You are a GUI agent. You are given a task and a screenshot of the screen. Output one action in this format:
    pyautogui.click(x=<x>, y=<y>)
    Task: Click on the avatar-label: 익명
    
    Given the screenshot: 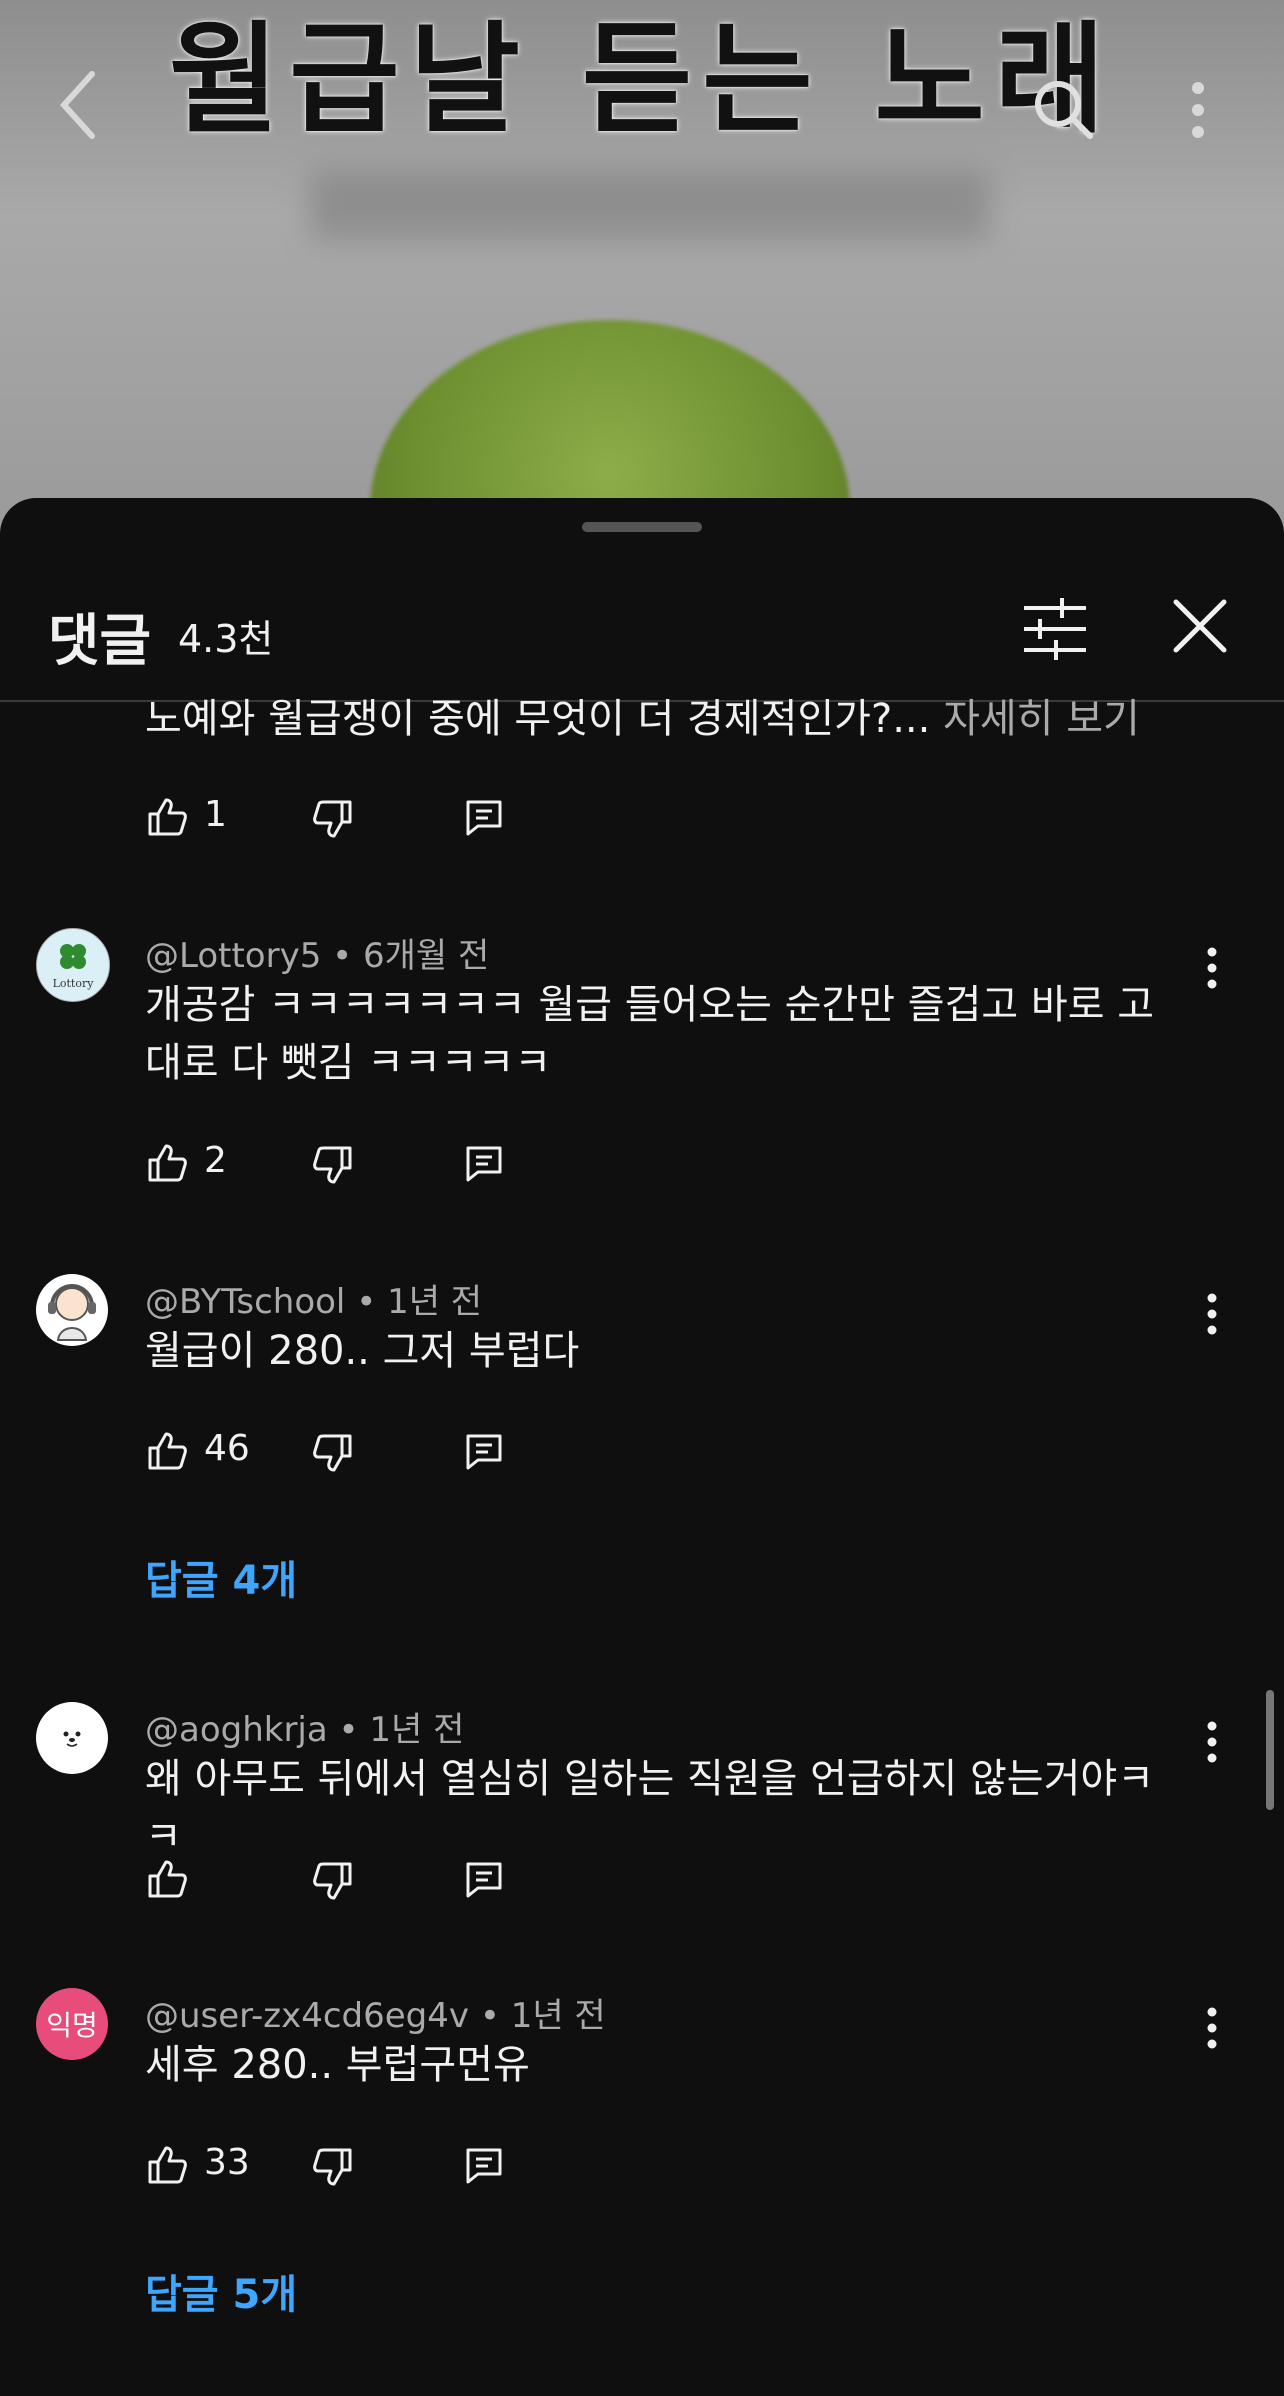 What is the action you would take?
    pyautogui.click(x=72, y=2025)
    